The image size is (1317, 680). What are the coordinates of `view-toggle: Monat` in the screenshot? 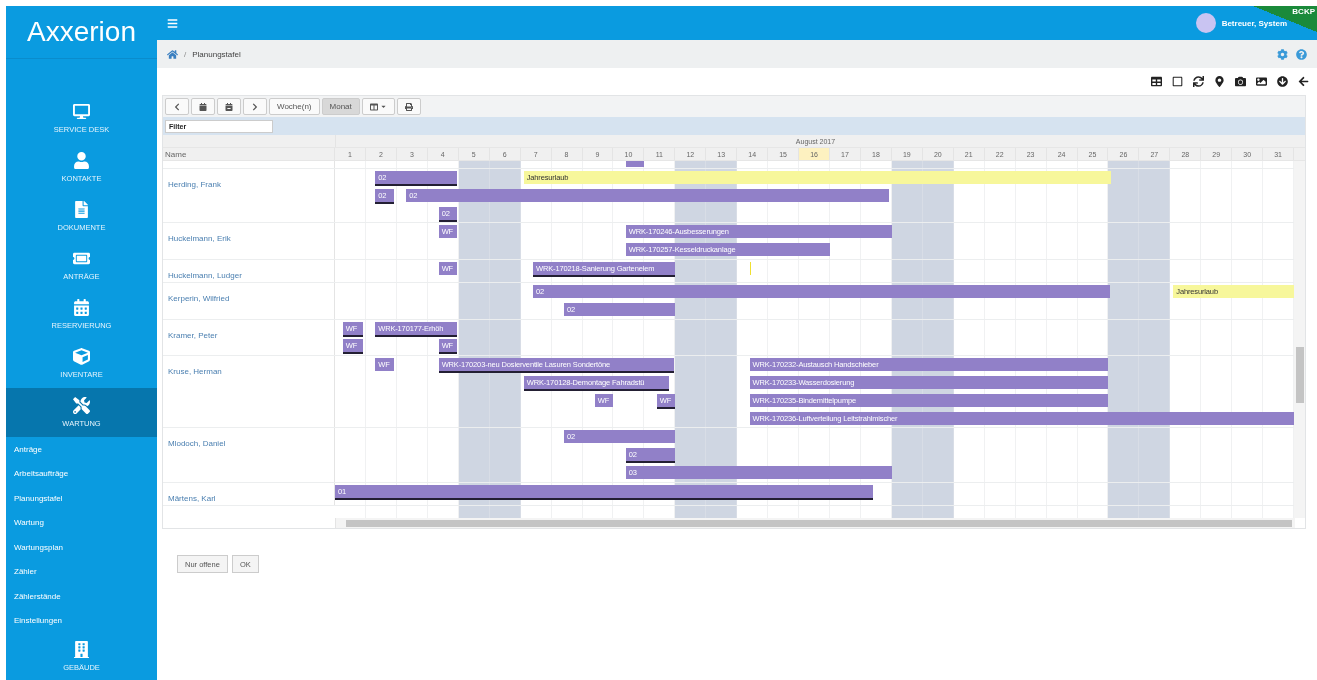 It's located at (340, 106).